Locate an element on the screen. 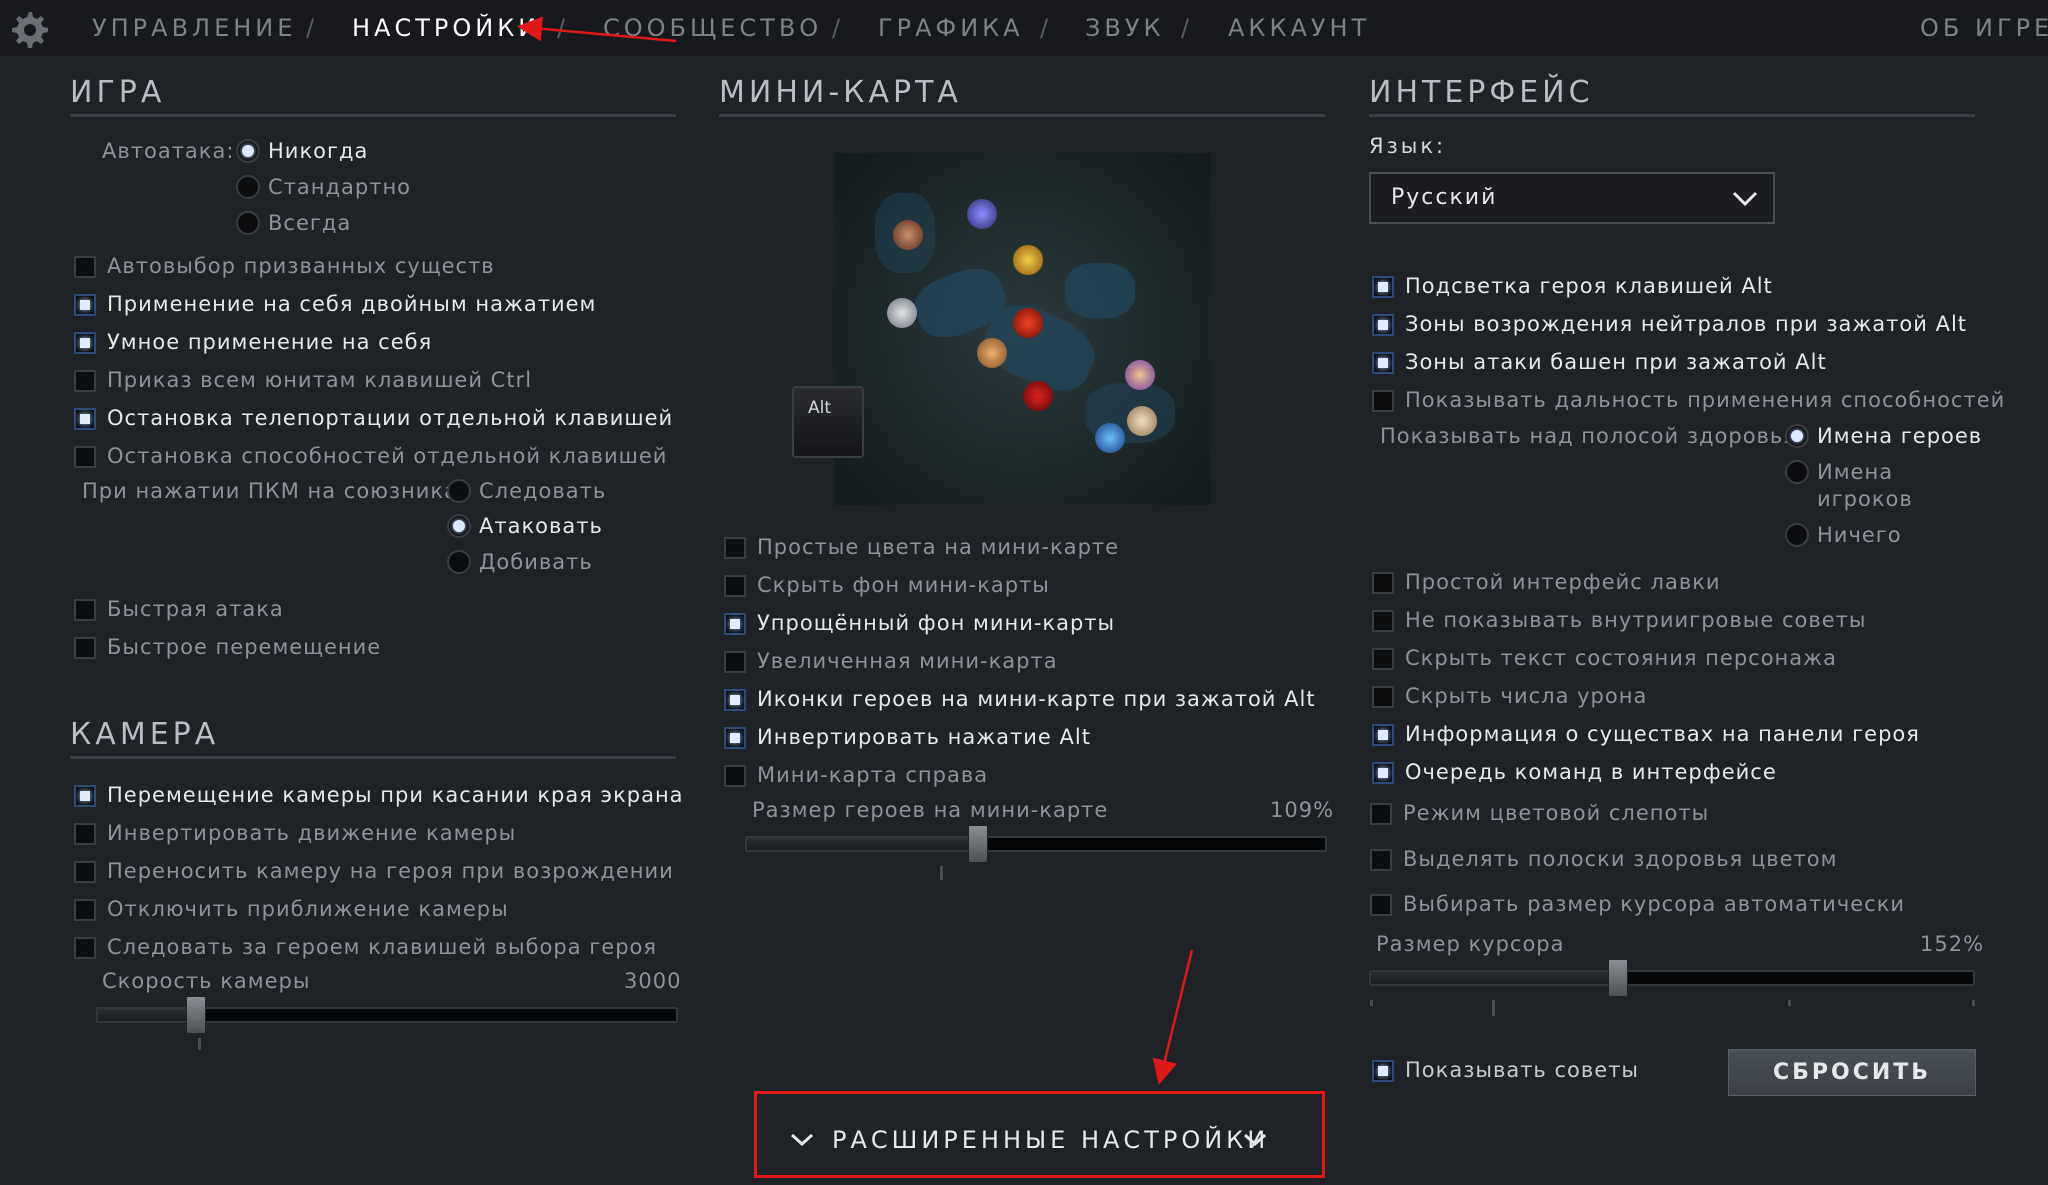  reset-button: СБРОСИТЬ is located at coordinates (1852, 1072).